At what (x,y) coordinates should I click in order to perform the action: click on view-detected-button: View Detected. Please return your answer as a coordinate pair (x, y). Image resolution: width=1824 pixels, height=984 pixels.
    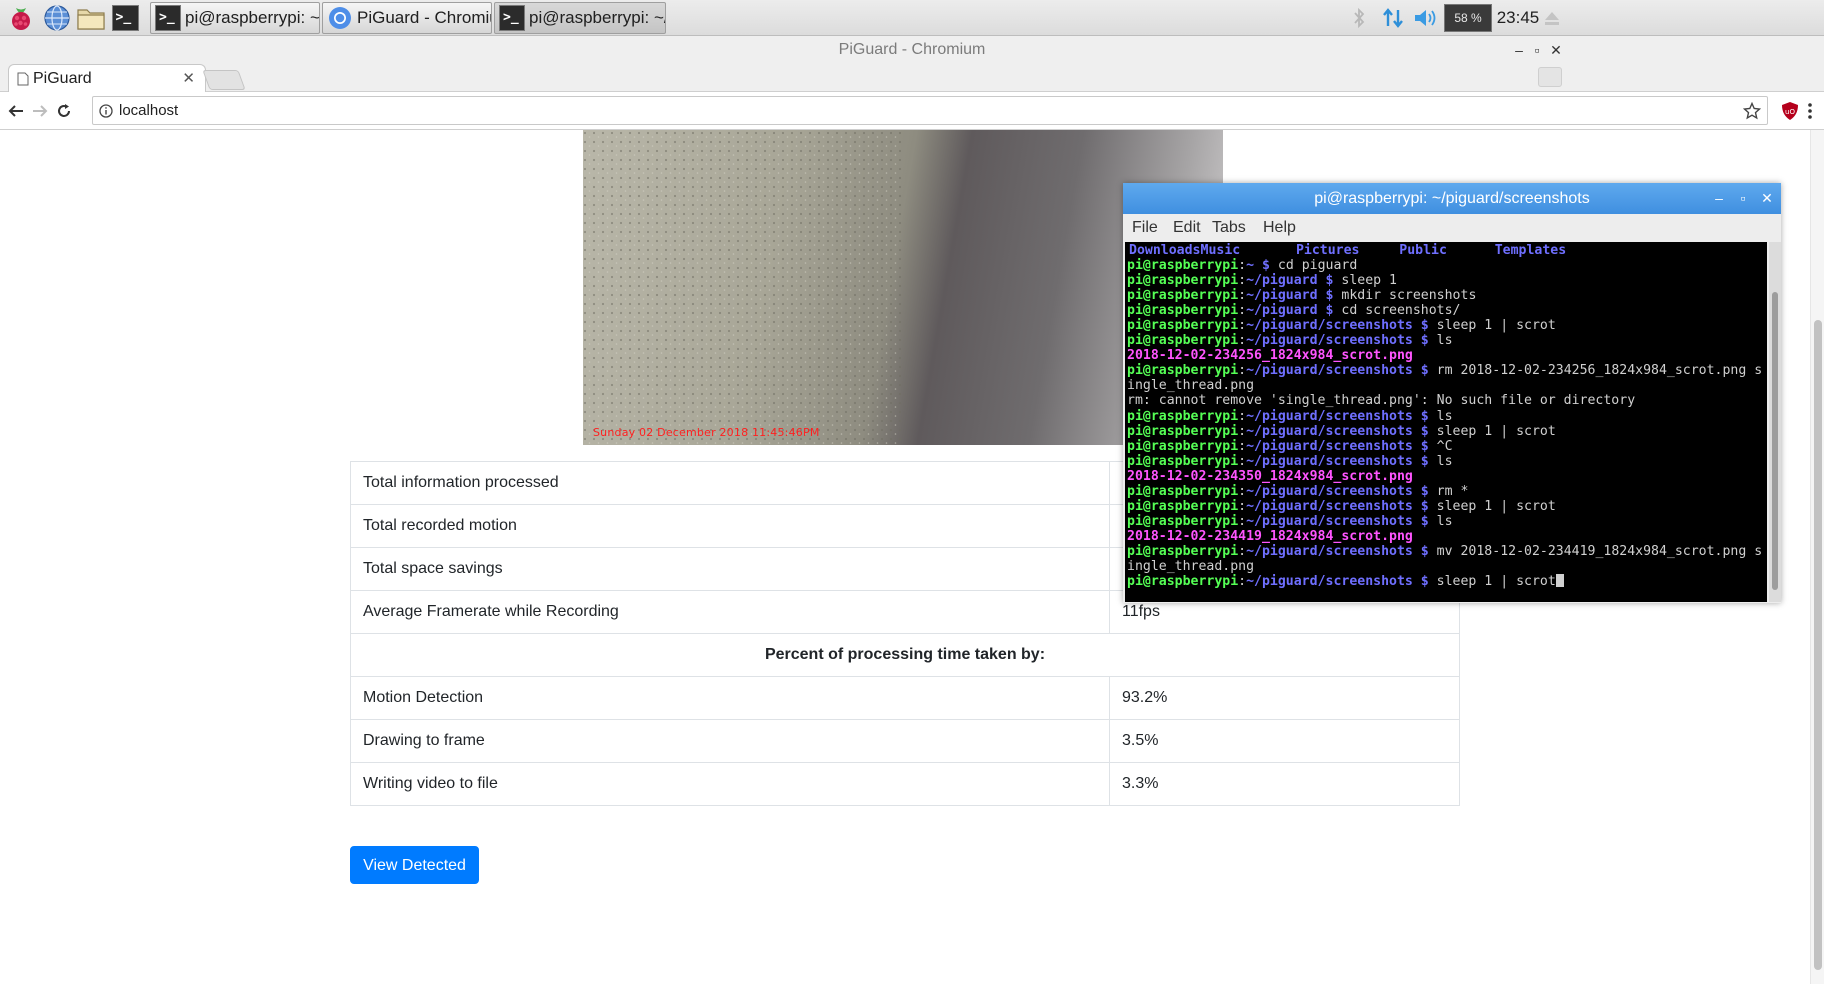
    Looking at the image, I should click on (414, 865).